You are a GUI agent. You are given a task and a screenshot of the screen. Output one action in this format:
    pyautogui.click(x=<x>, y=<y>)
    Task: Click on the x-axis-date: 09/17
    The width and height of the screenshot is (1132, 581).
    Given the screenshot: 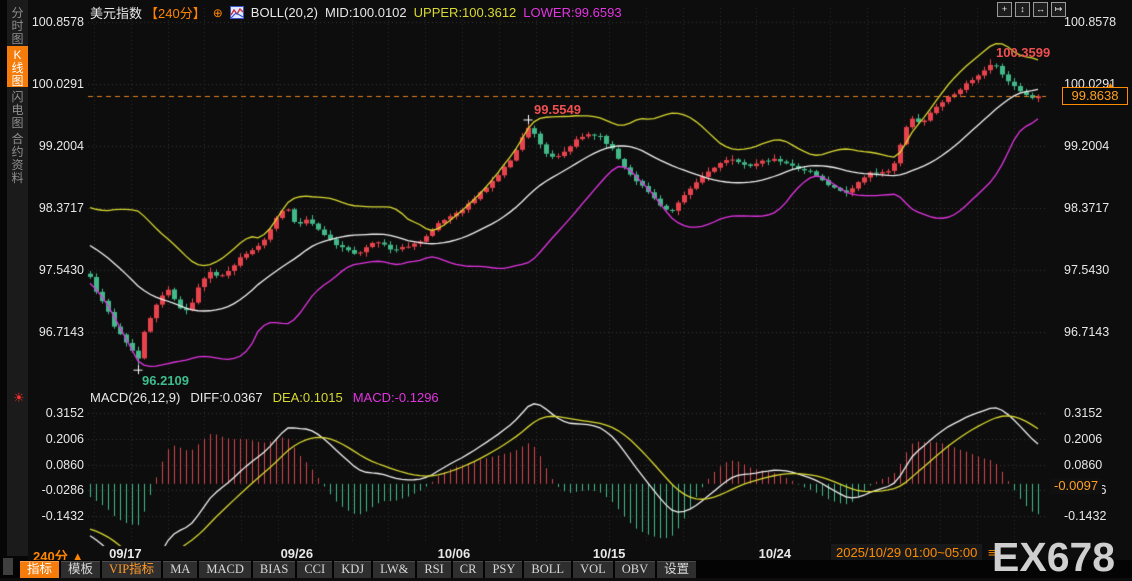 What is the action you would take?
    pyautogui.click(x=125, y=553)
    